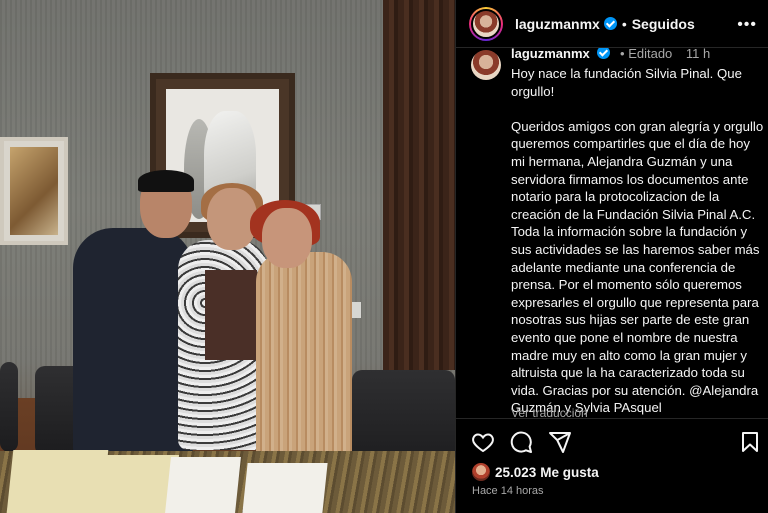 Image resolution: width=768 pixels, height=513 pixels. What do you see at coordinates (604, 53) in the screenshot?
I see `caption-verified-badge-icon` at bounding box center [604, 53].